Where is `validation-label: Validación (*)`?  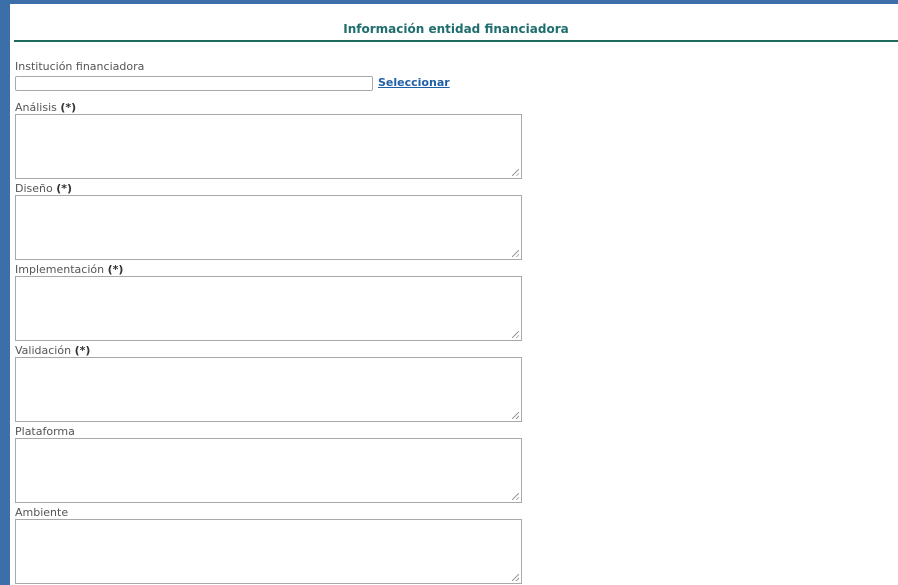 validation-label: Validación (*) is located at coordinates (52, 350).